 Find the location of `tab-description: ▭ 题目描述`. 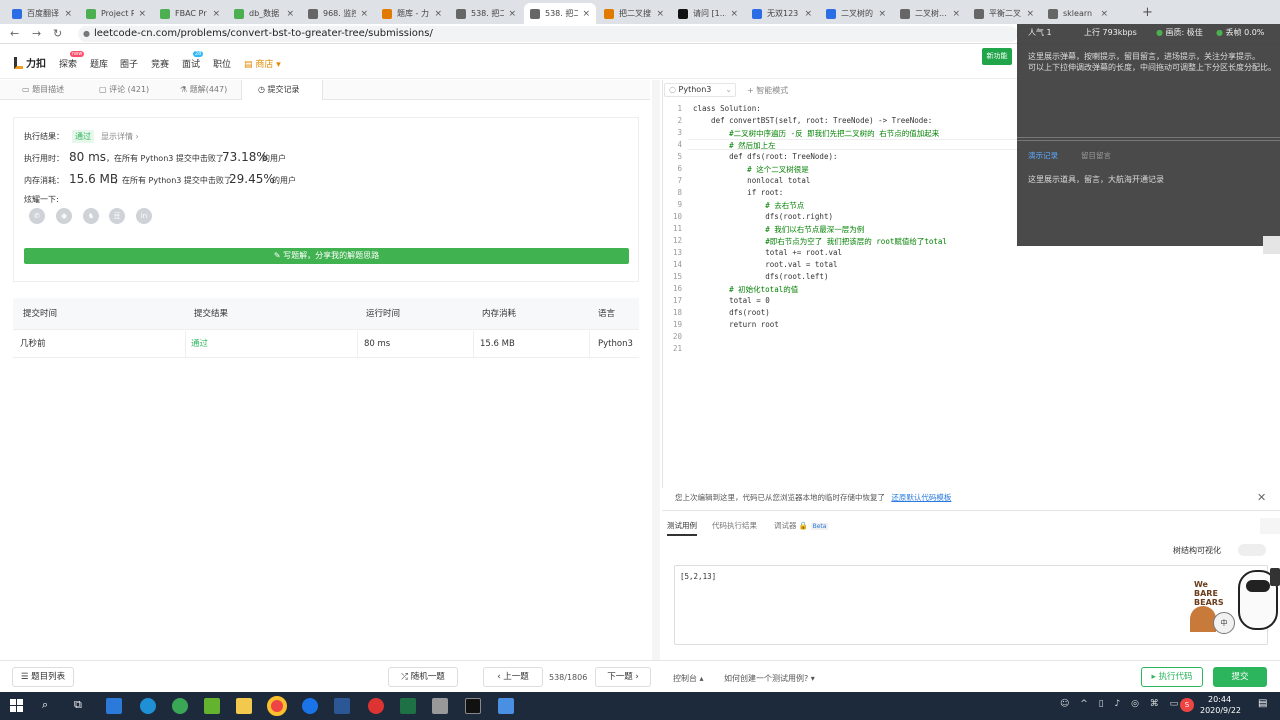

tab-description: ▭ 题目描述 is located at coordinates (53, 90).